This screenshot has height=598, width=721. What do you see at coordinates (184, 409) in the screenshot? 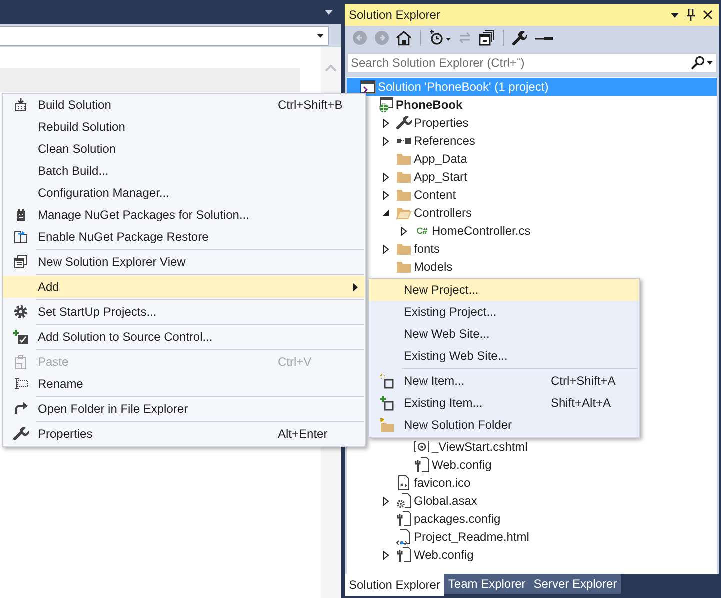
I see `menu-item: Open Folder in File Explorer` at bounding box center [184, 409].